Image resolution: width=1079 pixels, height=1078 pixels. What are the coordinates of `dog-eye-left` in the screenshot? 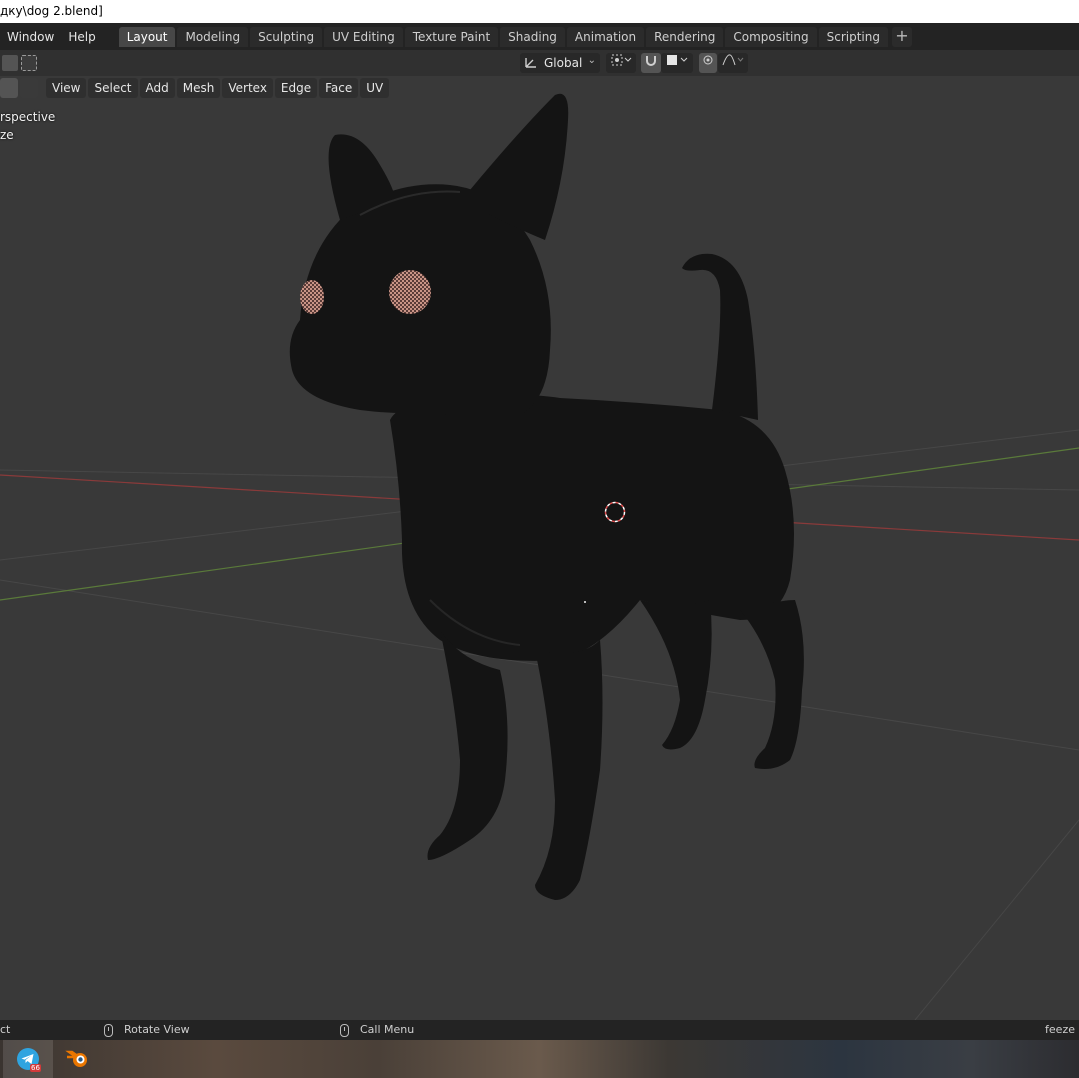 It's located at (312, 297).